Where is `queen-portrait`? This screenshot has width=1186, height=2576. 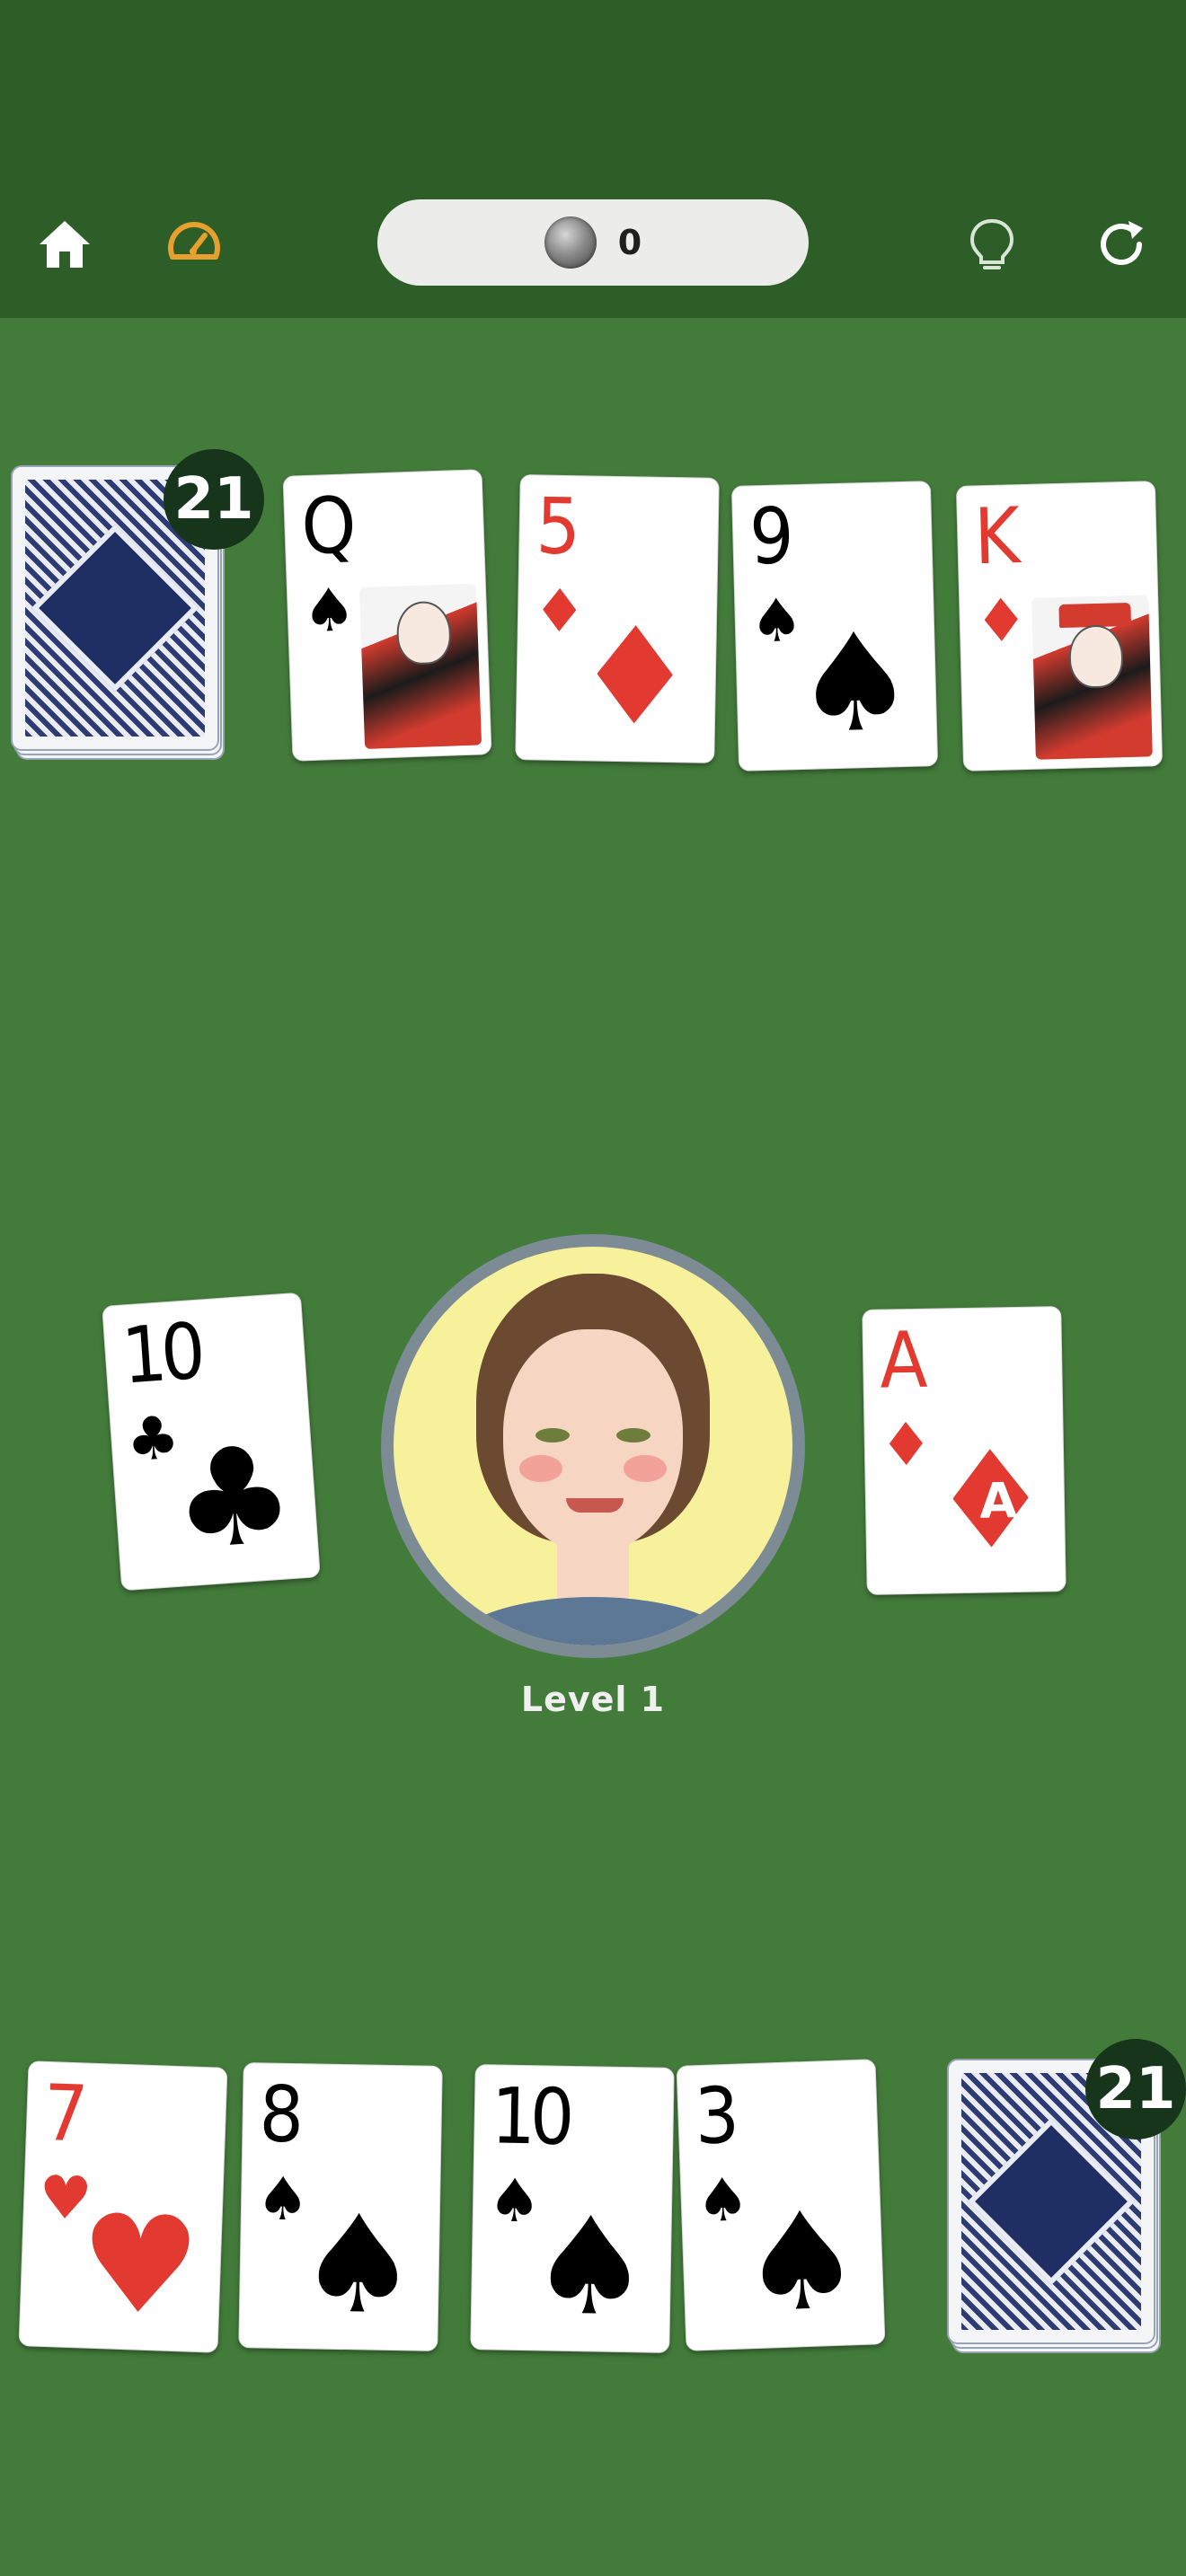 queen-portrait is located at coordinates (420, 666).